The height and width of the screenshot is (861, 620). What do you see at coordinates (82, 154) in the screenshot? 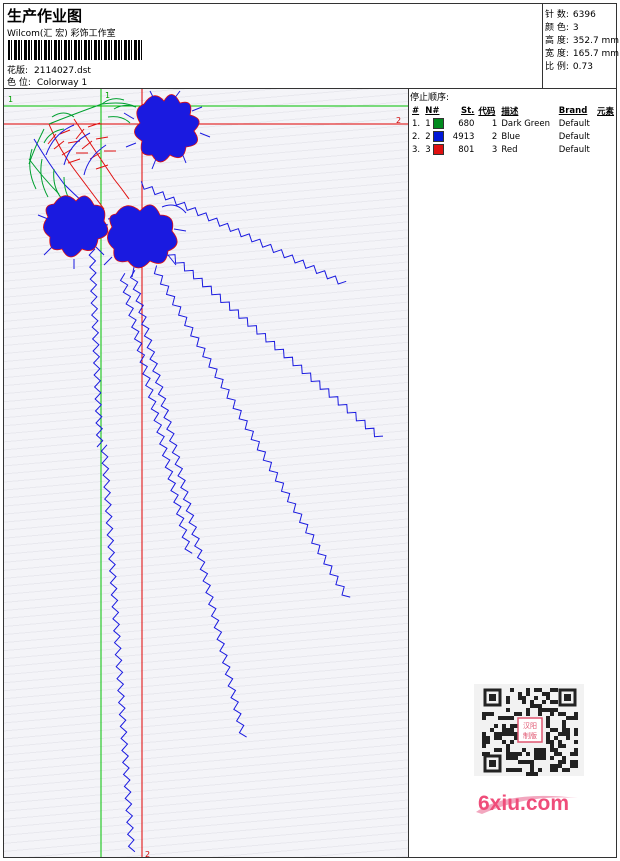
I see `branch-leaves` at bounding box center [82, 154].